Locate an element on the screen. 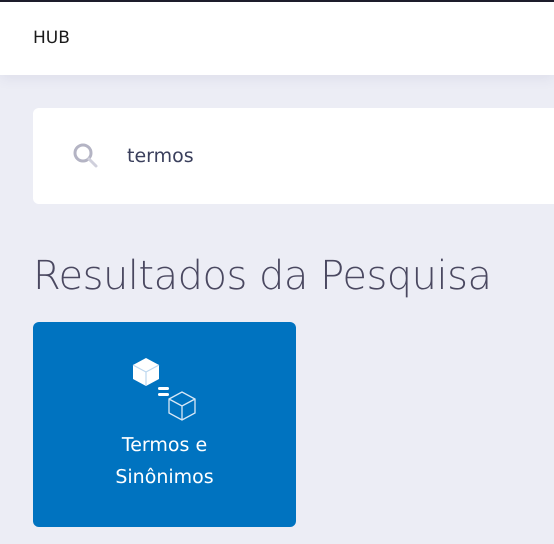 This screenshot has height=544, width=554. search-icon is located at coordinates (86, 156).